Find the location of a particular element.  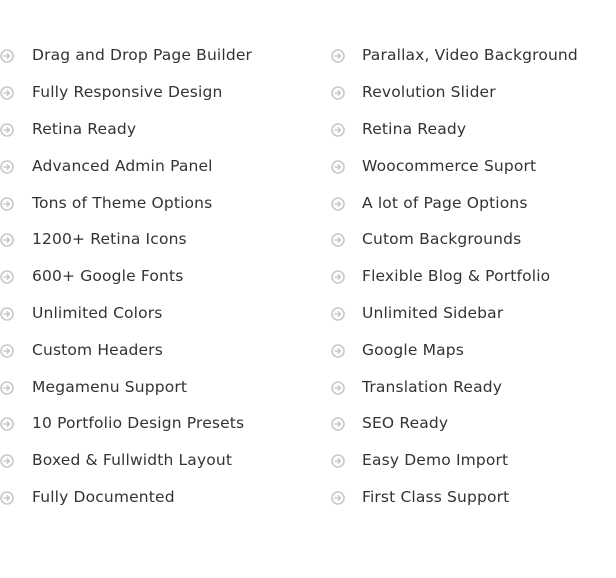

feature-label: Woocommerce Suport is located at coordinates (449, 165).